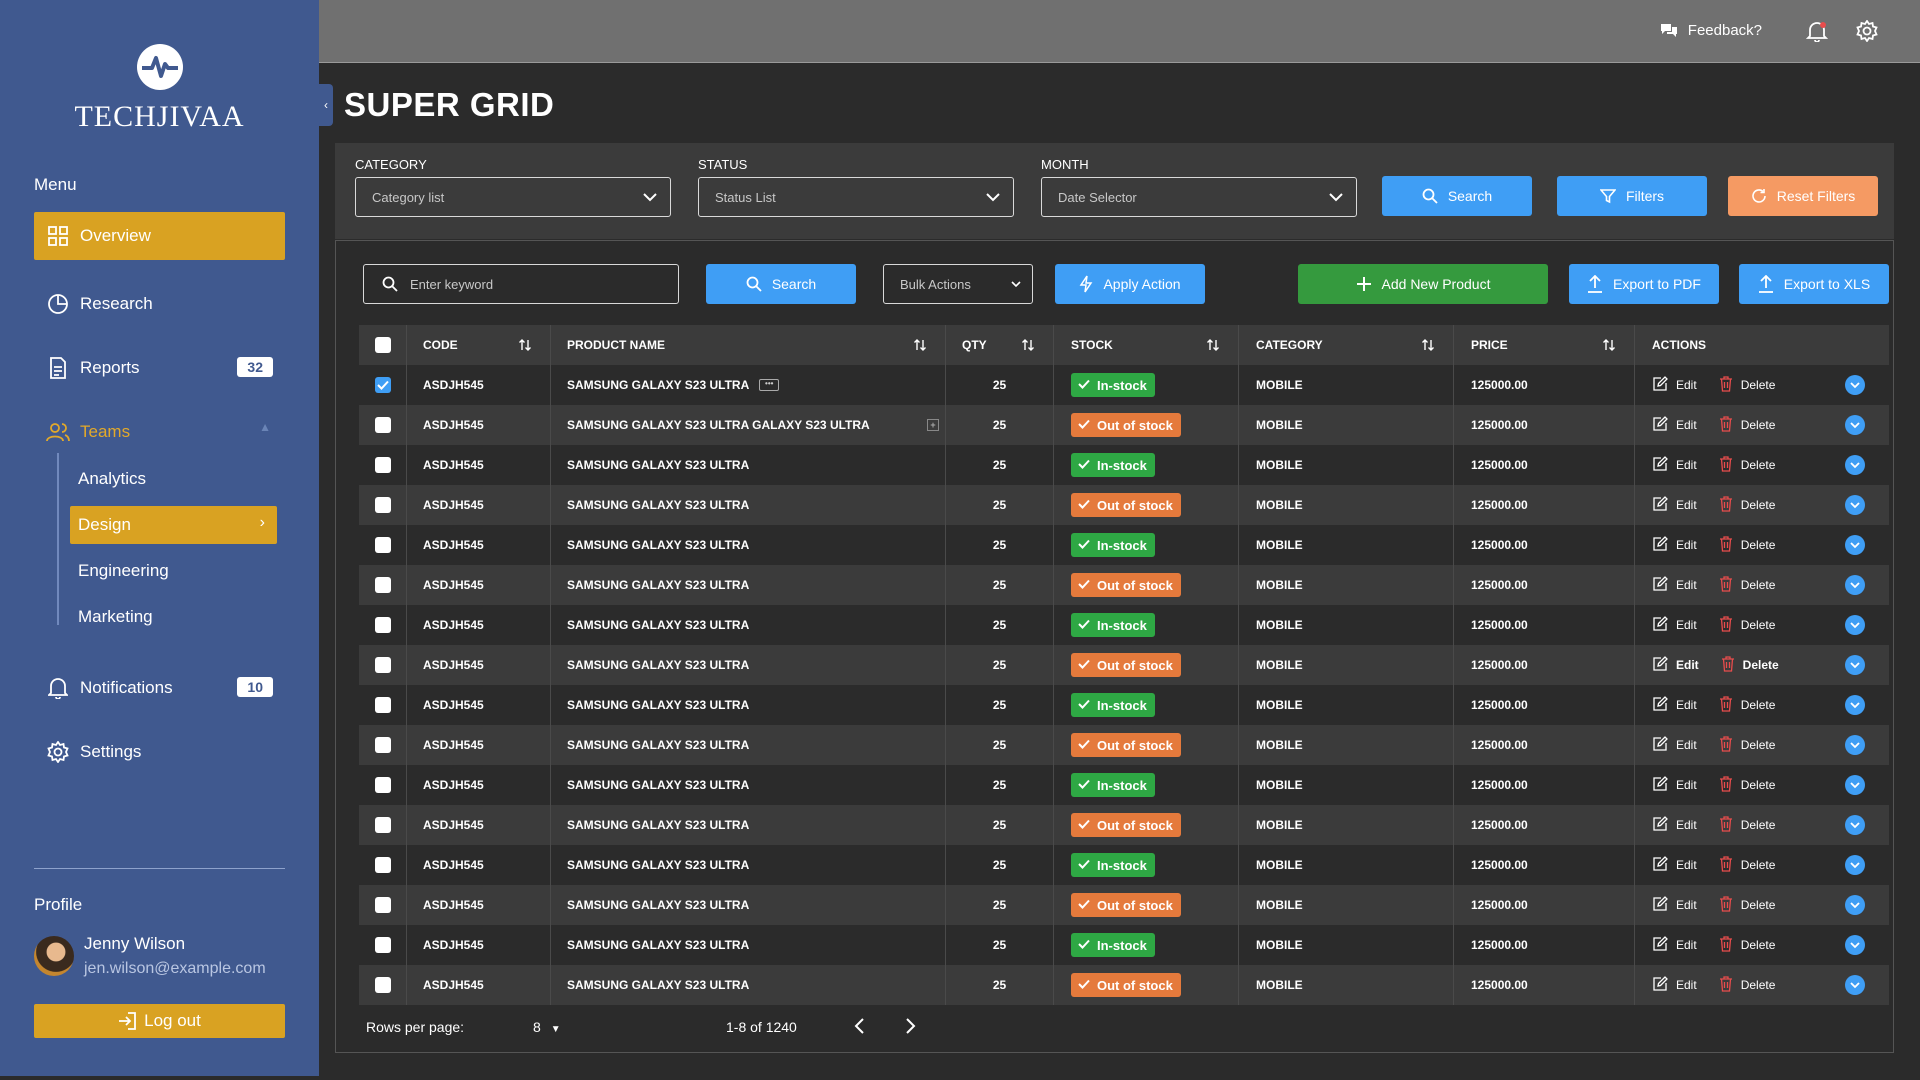 The height and width of the screenshot is (1080, 1920). I want to click on sidebar-item-reports: Reports 32, so click(159, 368).